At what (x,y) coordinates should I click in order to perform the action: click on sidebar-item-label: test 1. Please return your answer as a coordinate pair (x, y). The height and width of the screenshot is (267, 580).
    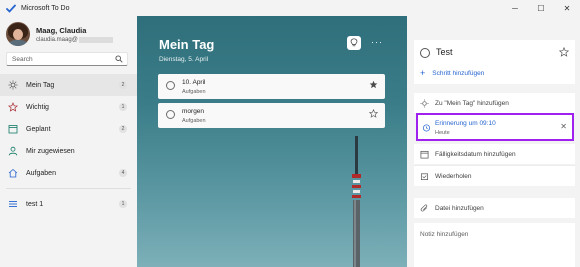
    Looking at the image, I should click on (35, 204).